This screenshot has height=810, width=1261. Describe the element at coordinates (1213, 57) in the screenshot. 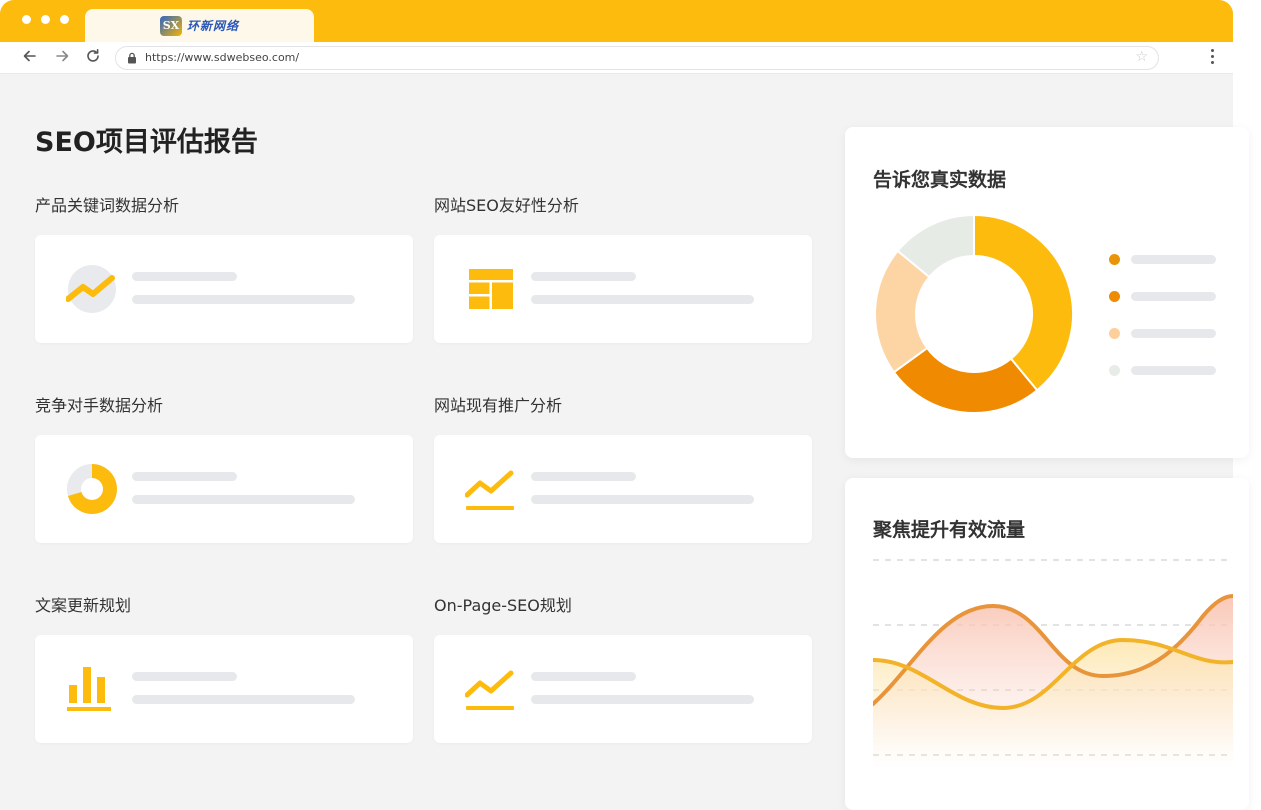

I see `menu-kebab-icon` at that location.